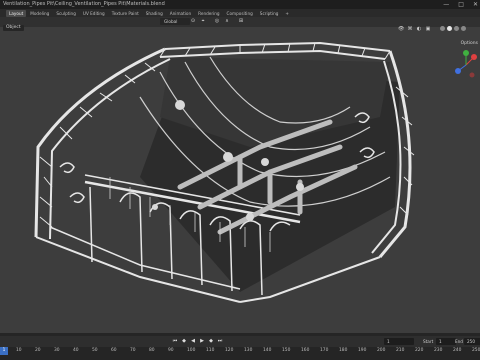 The width and height of the screenshot is (480, 360). I want to click on ruler-tick: 30, so click(57, 350).